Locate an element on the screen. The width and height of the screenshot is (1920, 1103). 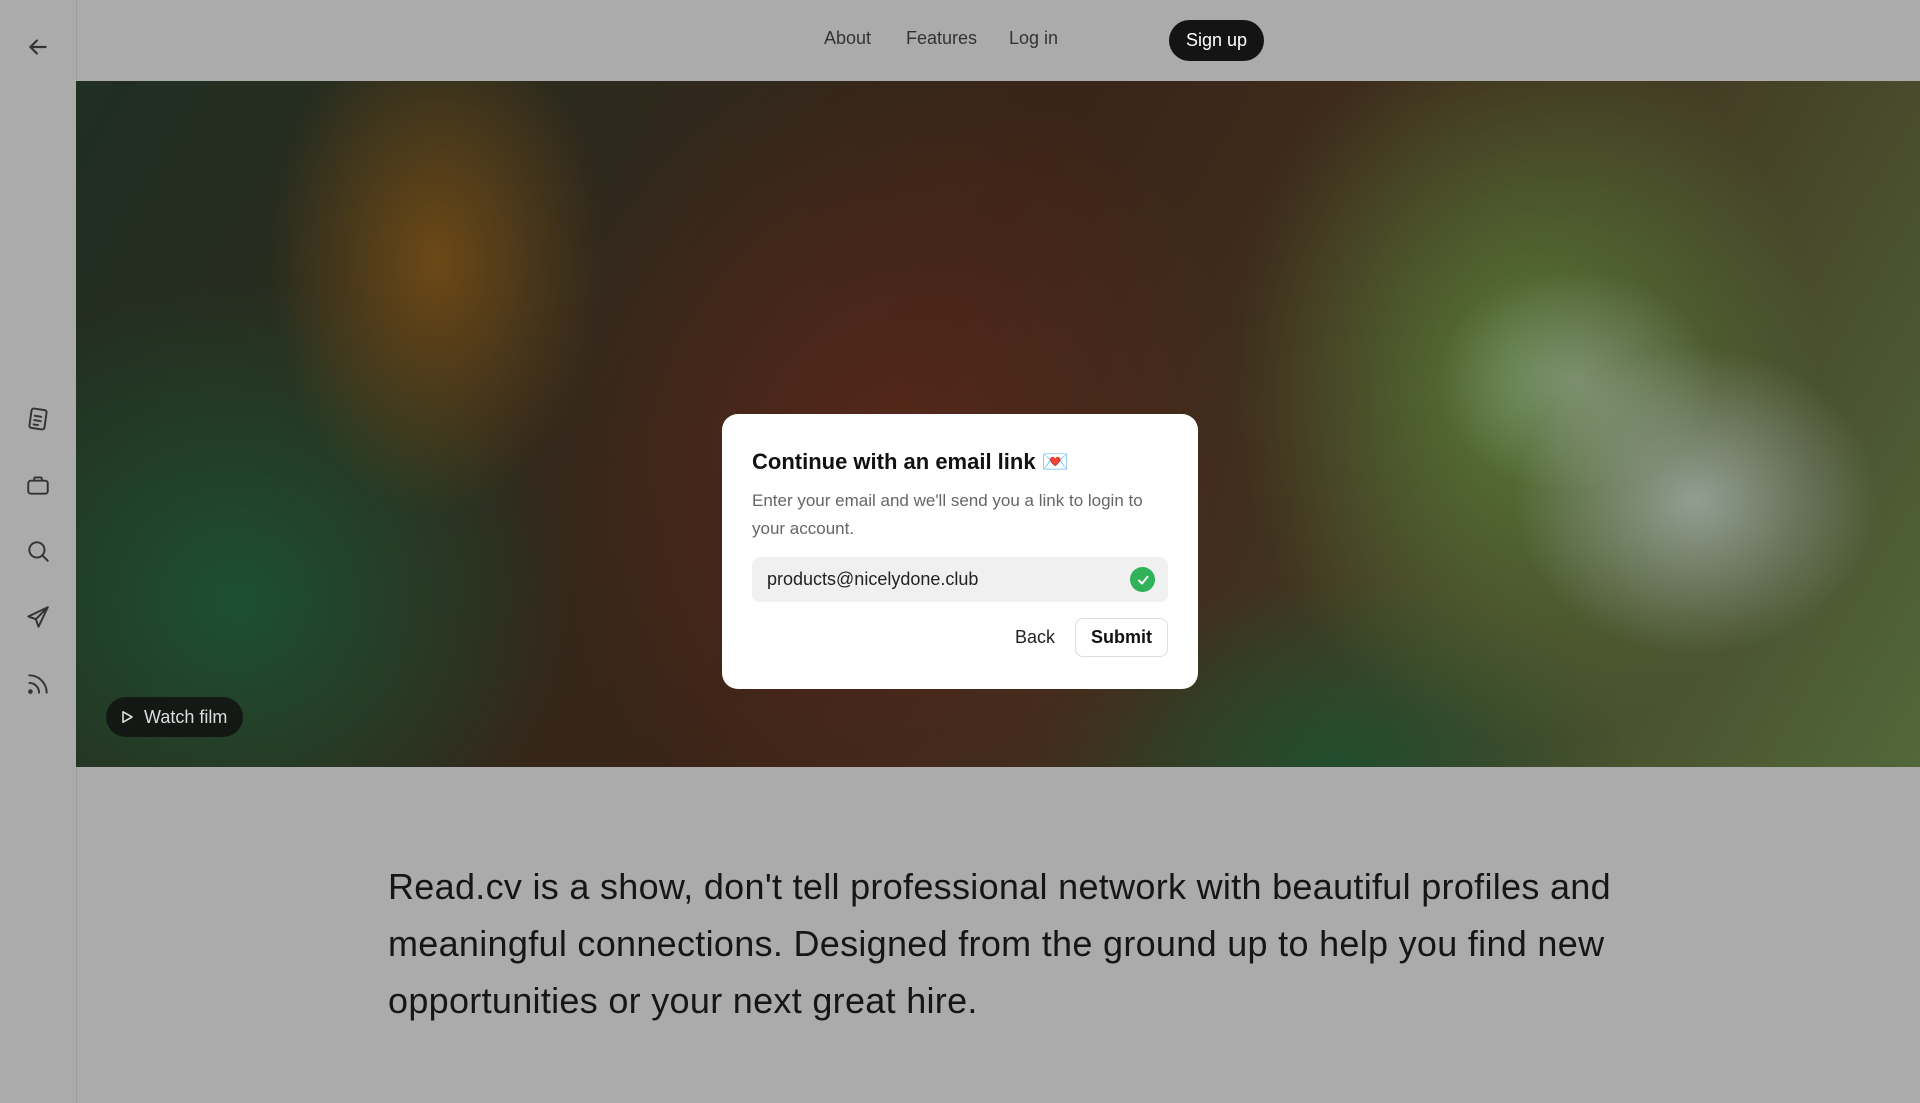
play-icon is located at coordinates (127, 717).